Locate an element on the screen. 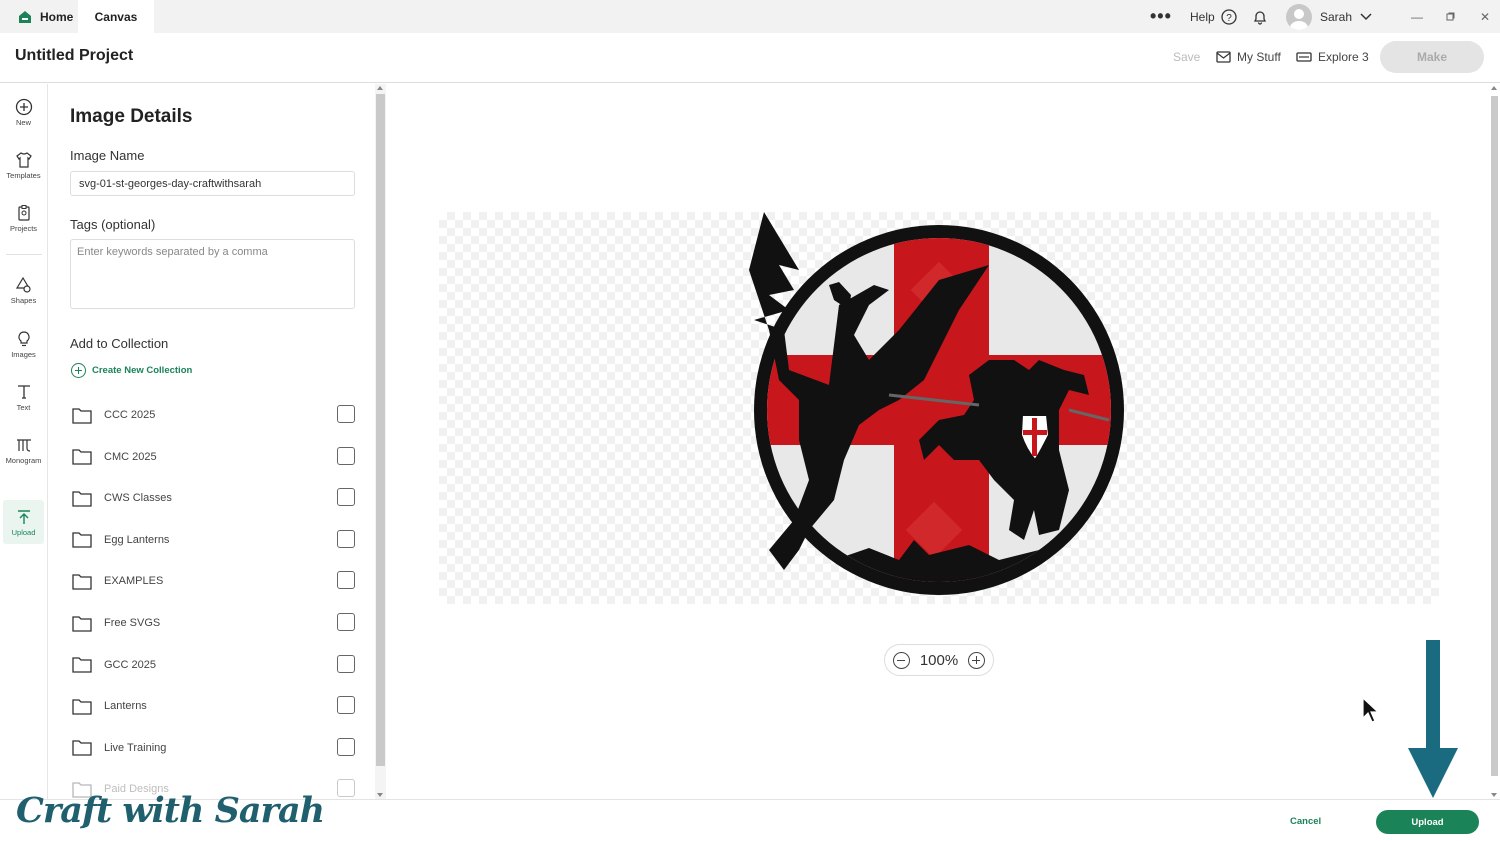  zoom-in-icon is located at coordinates (976, 660).